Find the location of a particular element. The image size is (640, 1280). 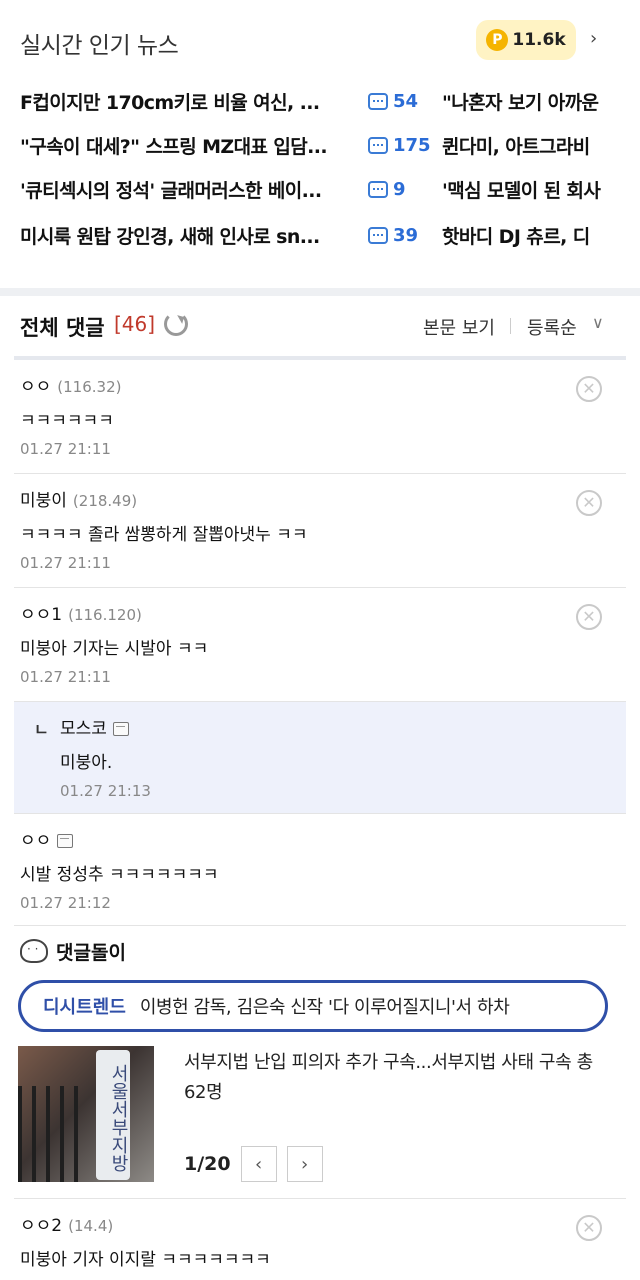

reply-marker: ㄴ is located at coordinates (41, 729).